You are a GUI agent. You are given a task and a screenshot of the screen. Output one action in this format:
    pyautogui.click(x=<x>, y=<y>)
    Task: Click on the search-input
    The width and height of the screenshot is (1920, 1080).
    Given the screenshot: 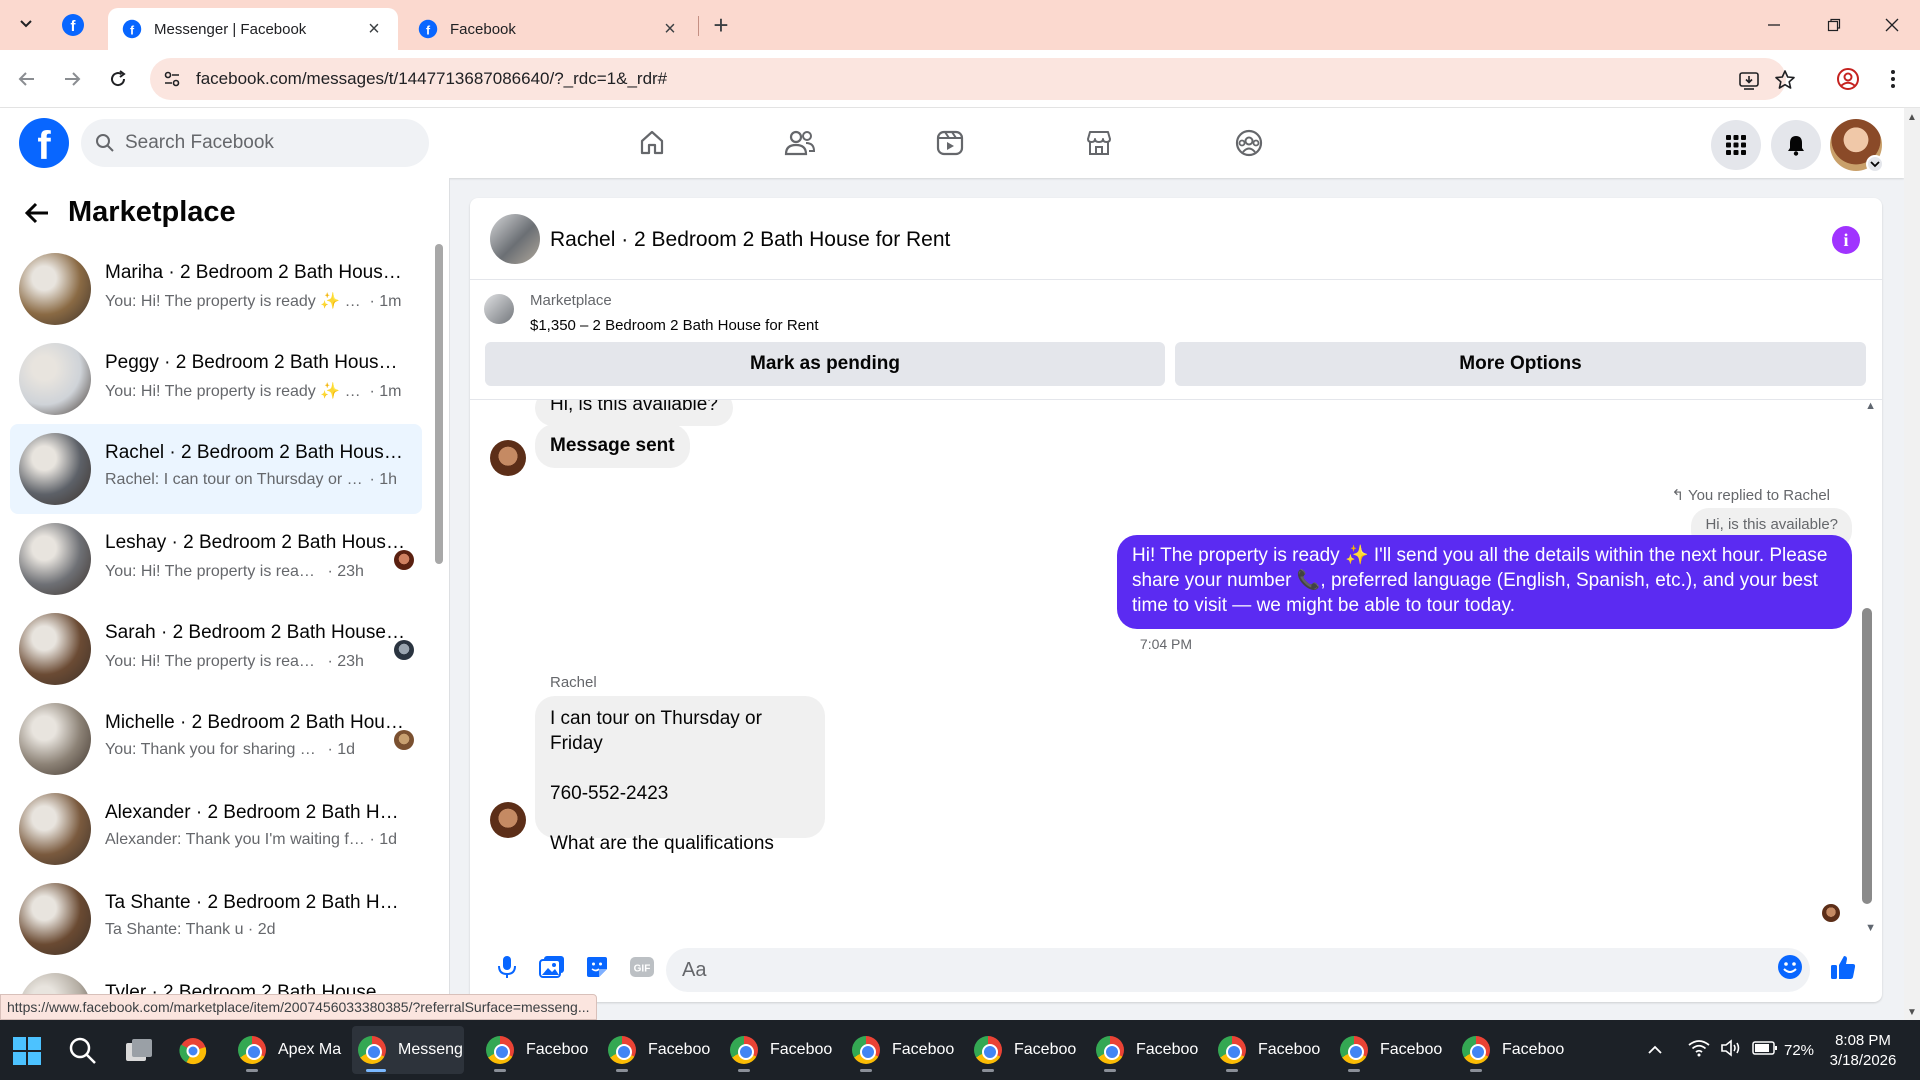 What is the action you would take?
    pyautogui.click(x=270, y=143)
    